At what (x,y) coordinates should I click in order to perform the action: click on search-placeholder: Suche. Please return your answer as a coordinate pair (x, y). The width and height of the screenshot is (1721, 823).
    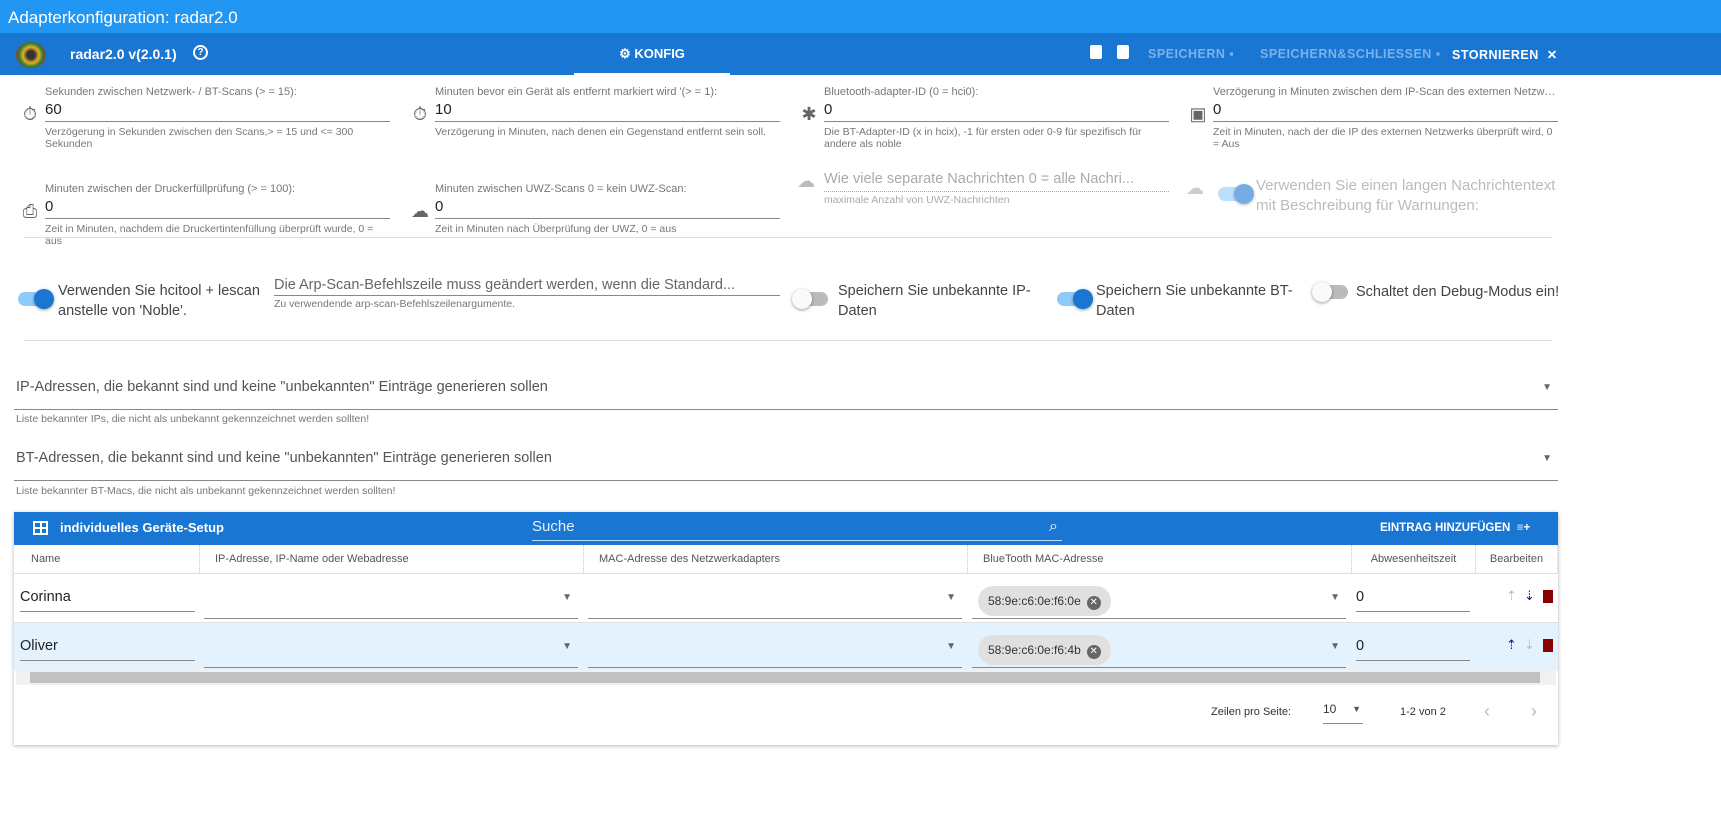
    Looking at the image, I should click on (553, 526).